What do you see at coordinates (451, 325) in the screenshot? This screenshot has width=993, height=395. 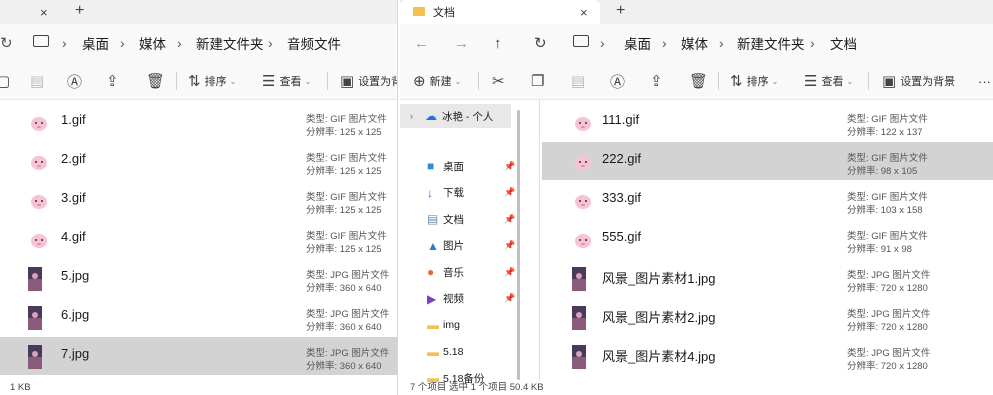 I see `nav-item-label: img` at bounding box center [451, 325].